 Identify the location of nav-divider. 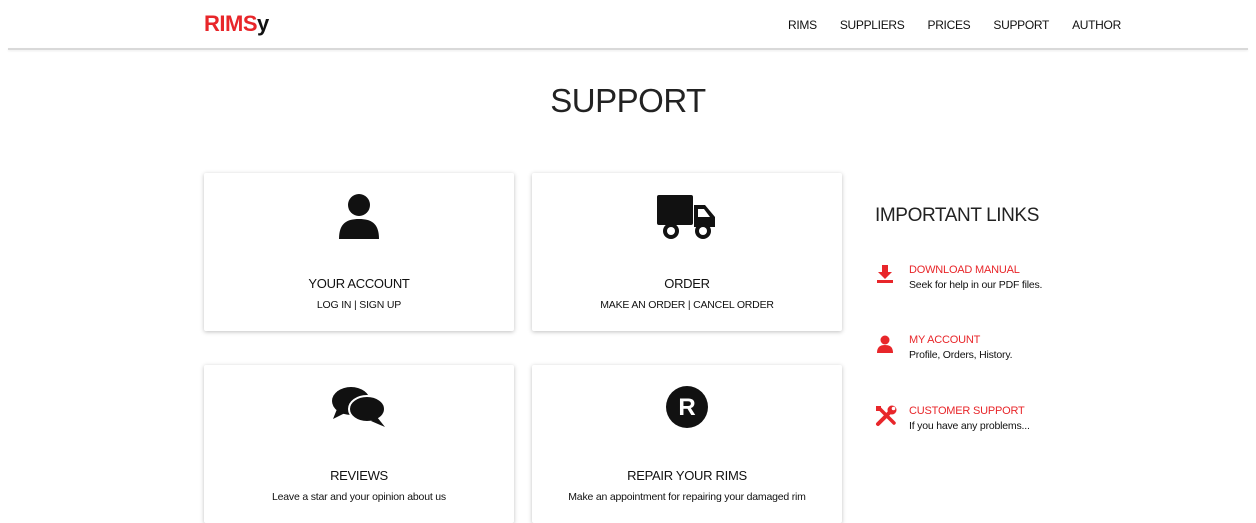
(628, 49).